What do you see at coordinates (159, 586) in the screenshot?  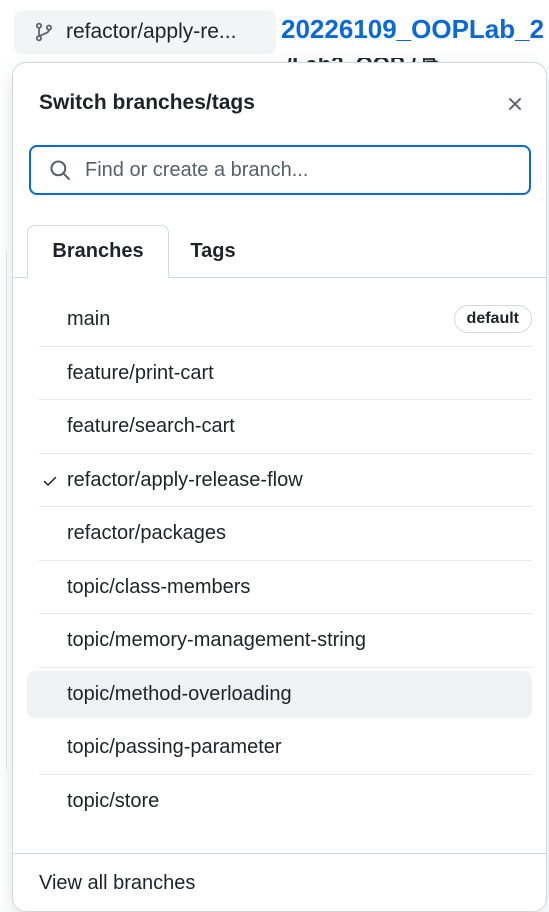 I see `branch-name: topic/class-members` at bounding box center [159, 586].